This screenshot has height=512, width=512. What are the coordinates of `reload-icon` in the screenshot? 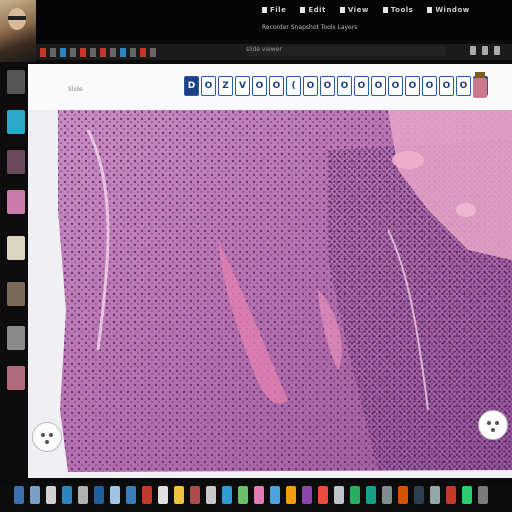 It's located at (473, 50).